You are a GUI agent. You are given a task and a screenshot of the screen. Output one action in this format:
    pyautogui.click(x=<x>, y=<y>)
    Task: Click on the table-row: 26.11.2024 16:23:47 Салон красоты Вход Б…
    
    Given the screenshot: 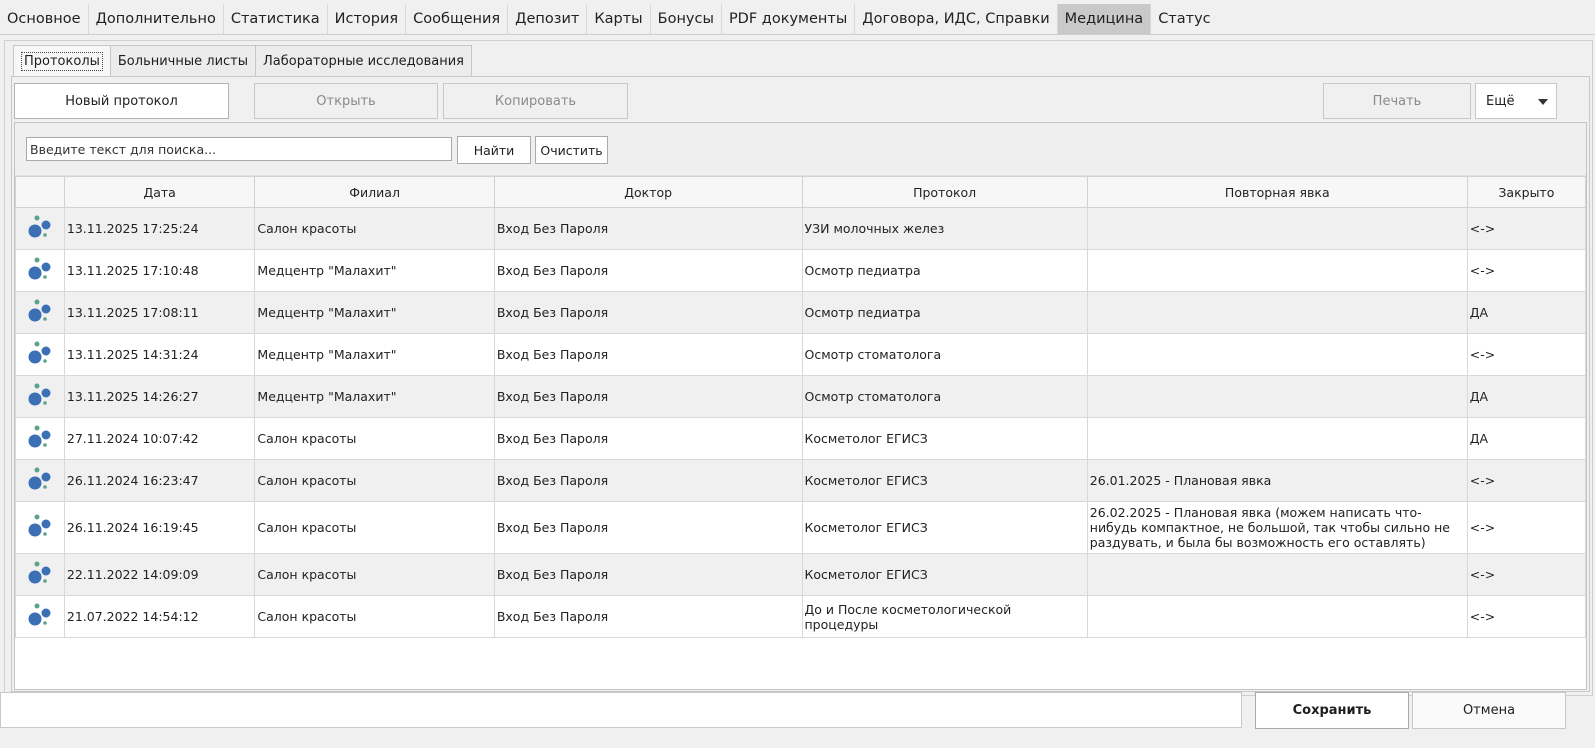 What is the action you would take?
    pyautogui.click(x=801, y=480)
    